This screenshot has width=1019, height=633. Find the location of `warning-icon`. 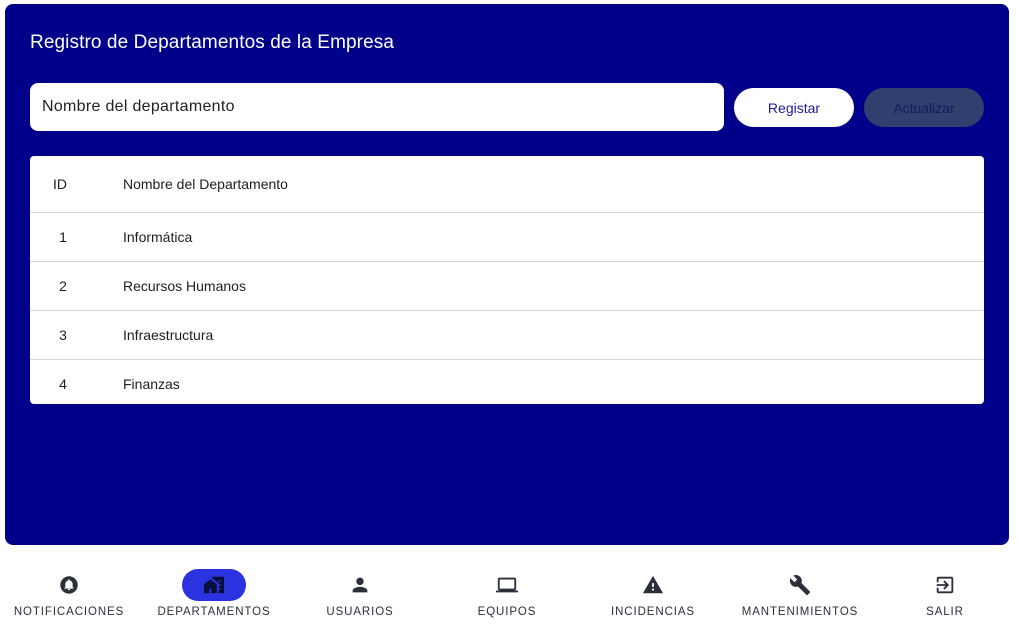

warning-icon is located at coordinates (653, 584).